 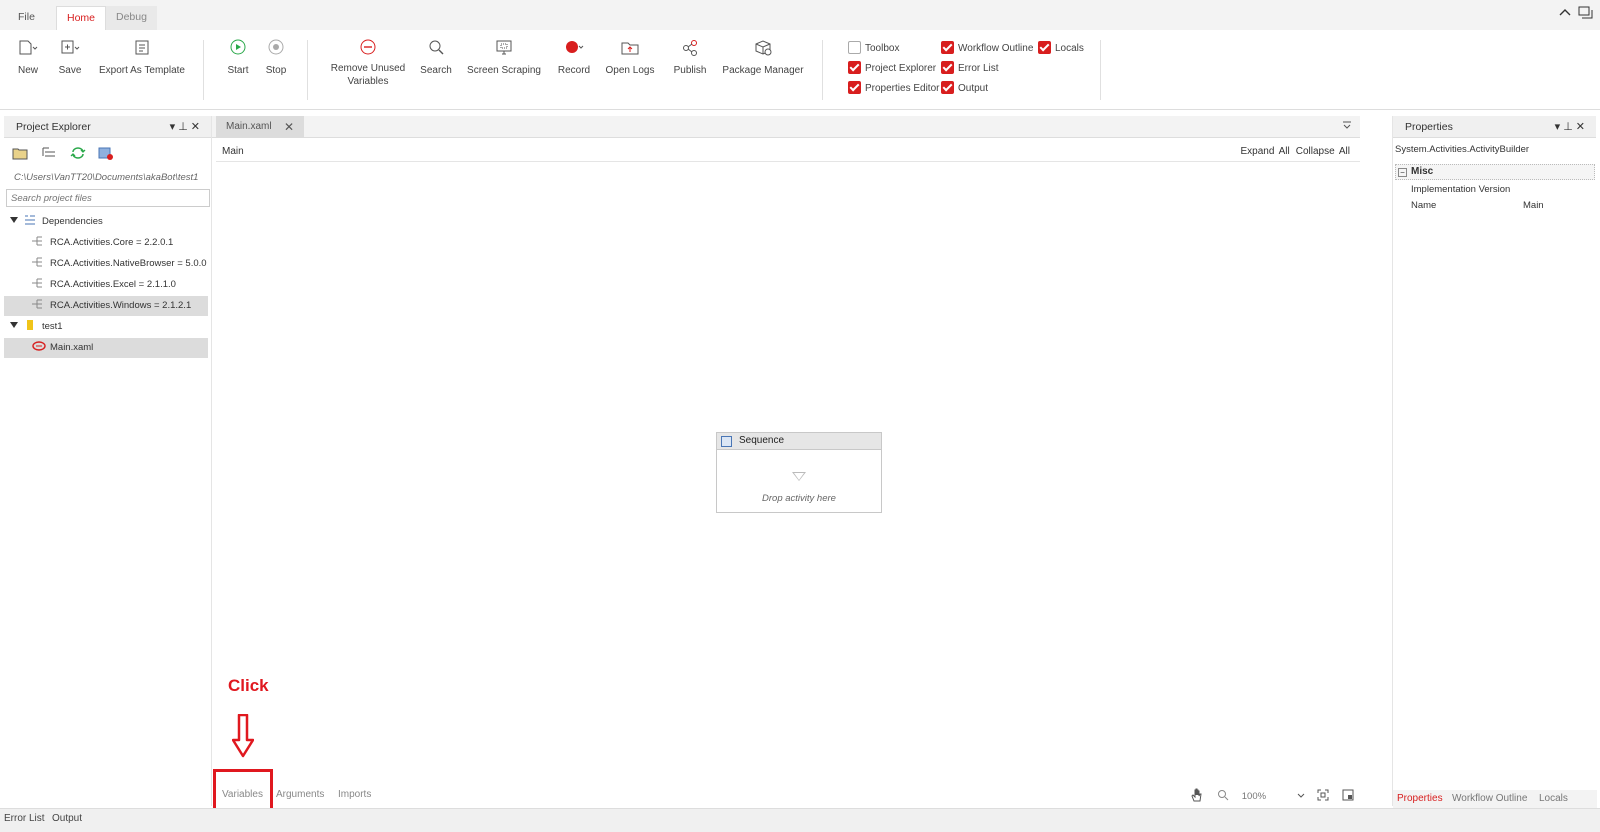 What do you see at coordinates (1254, 796) in the screenshot?
I see `zoom-level: 100%` at bounding box center [1254, 796].